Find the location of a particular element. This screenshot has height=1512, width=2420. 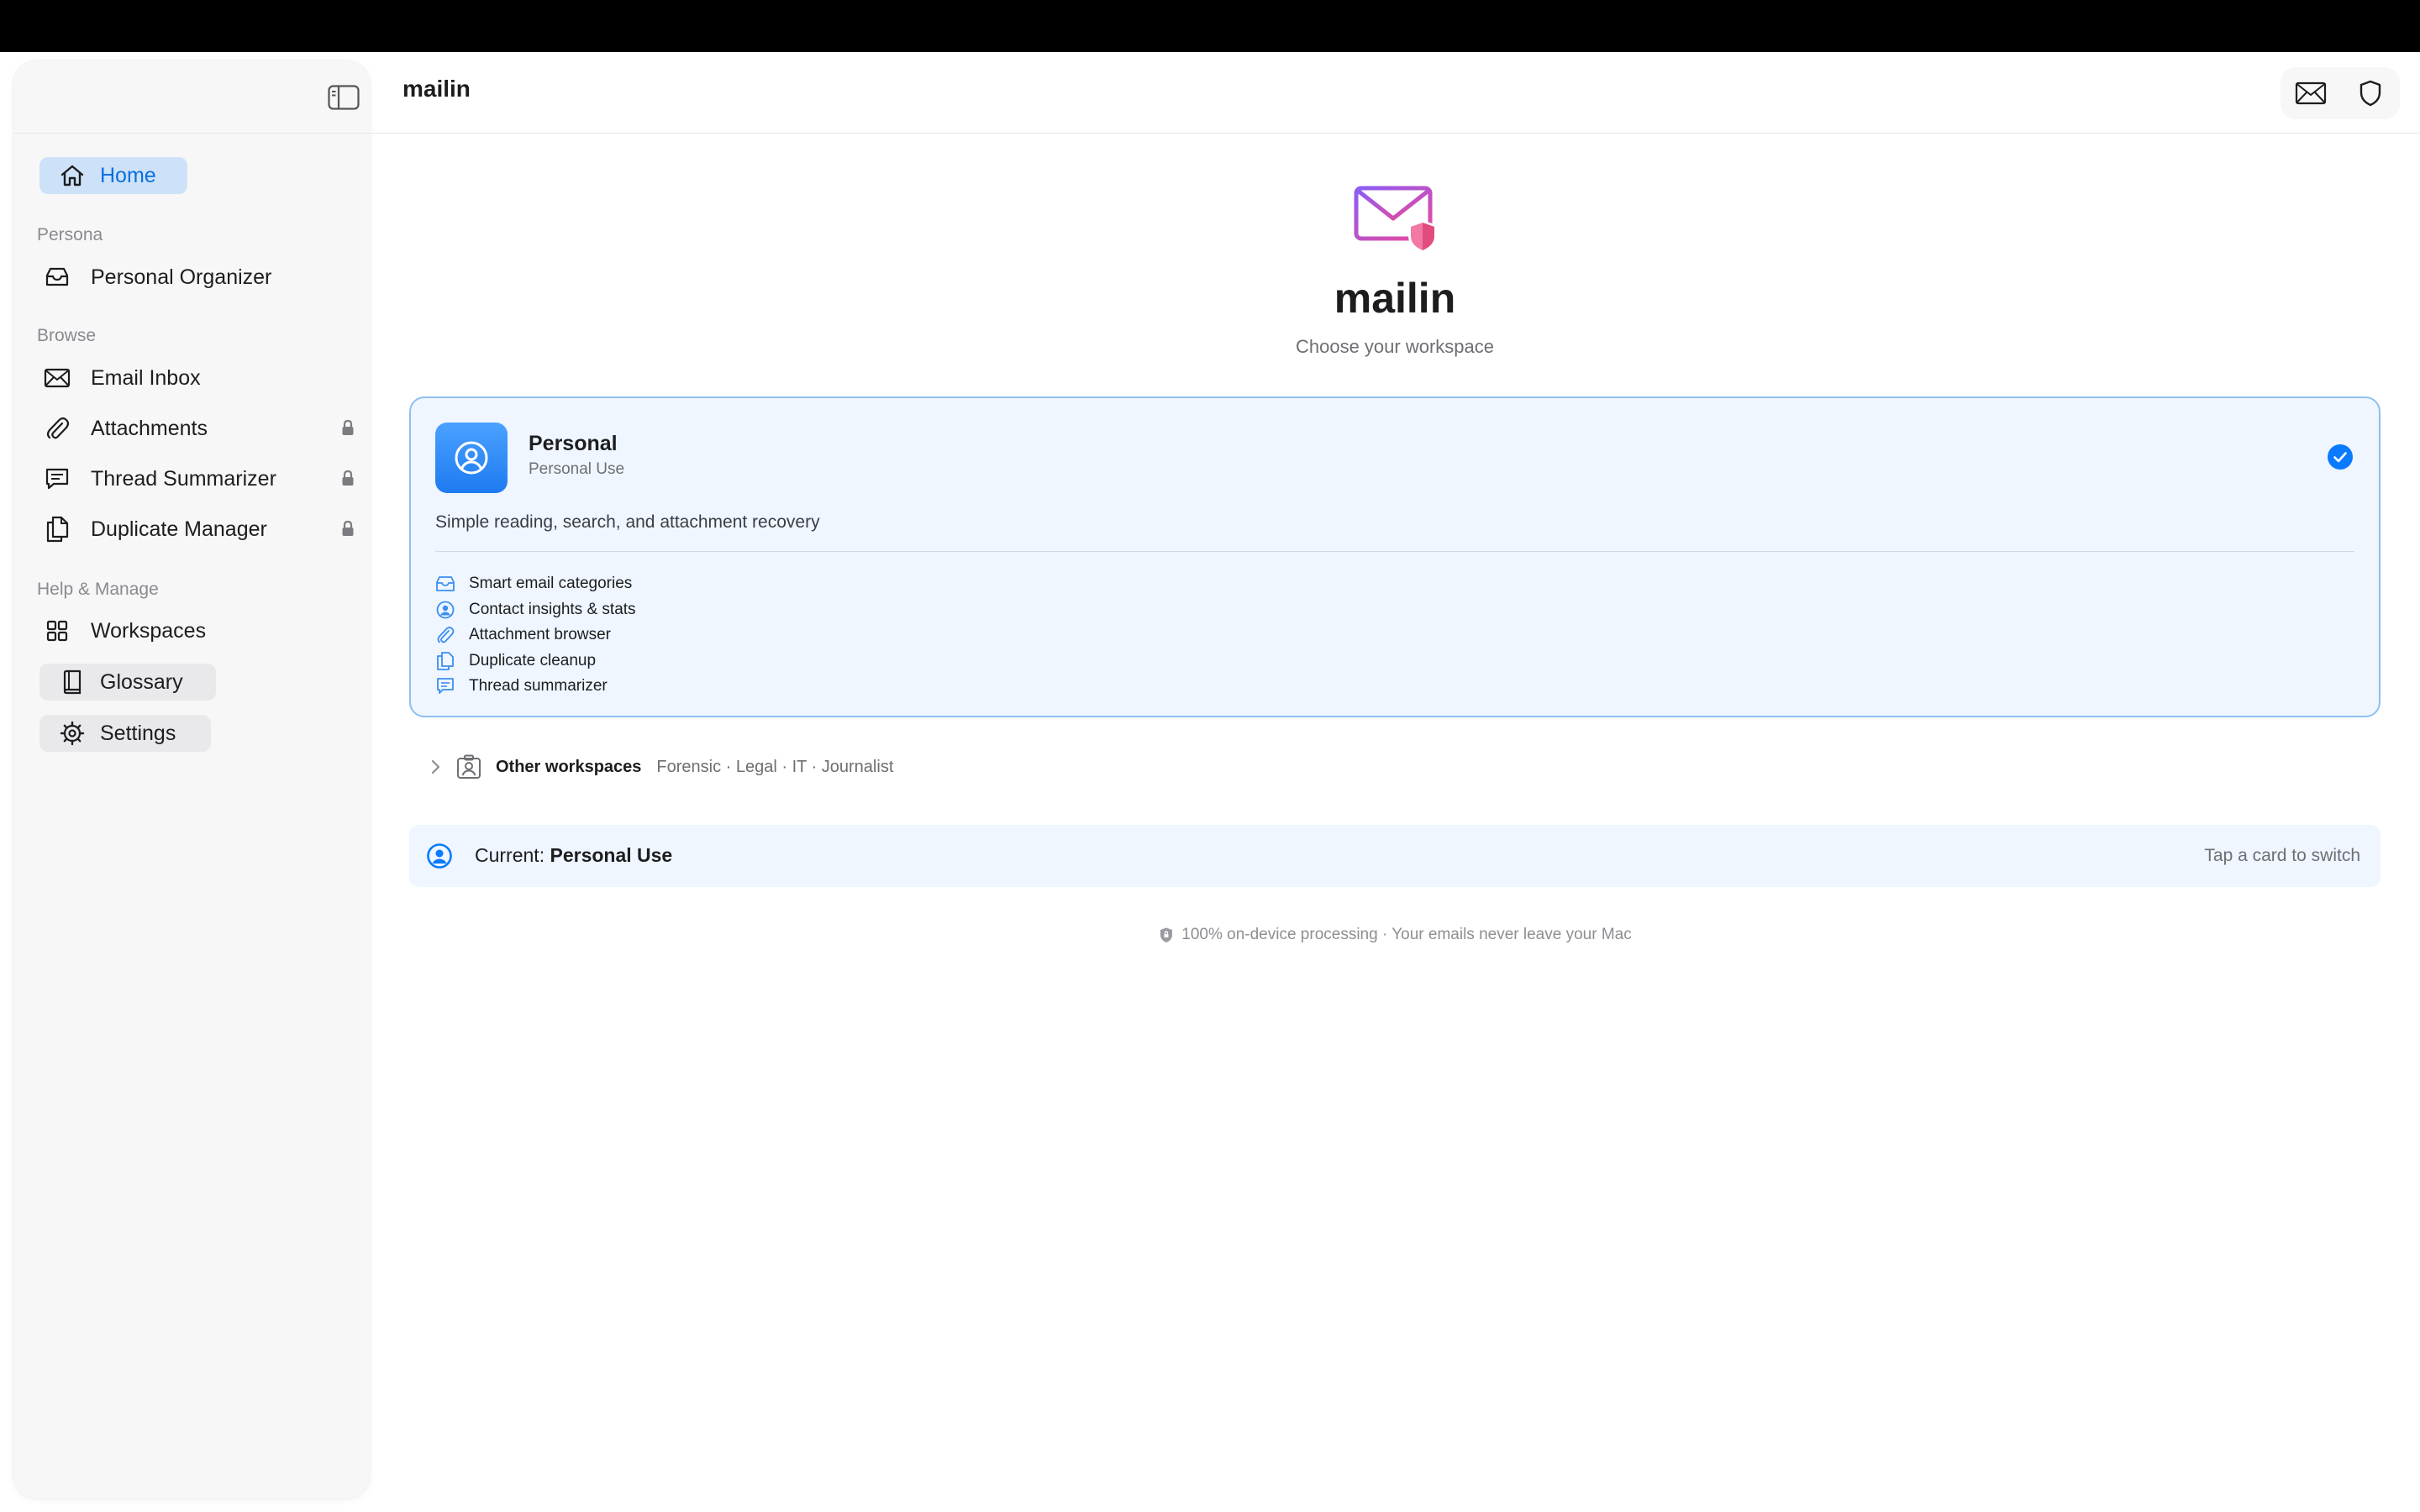

sidebar-item-personal-organizer: Personal Organizer is located at coordinates (200, 277).